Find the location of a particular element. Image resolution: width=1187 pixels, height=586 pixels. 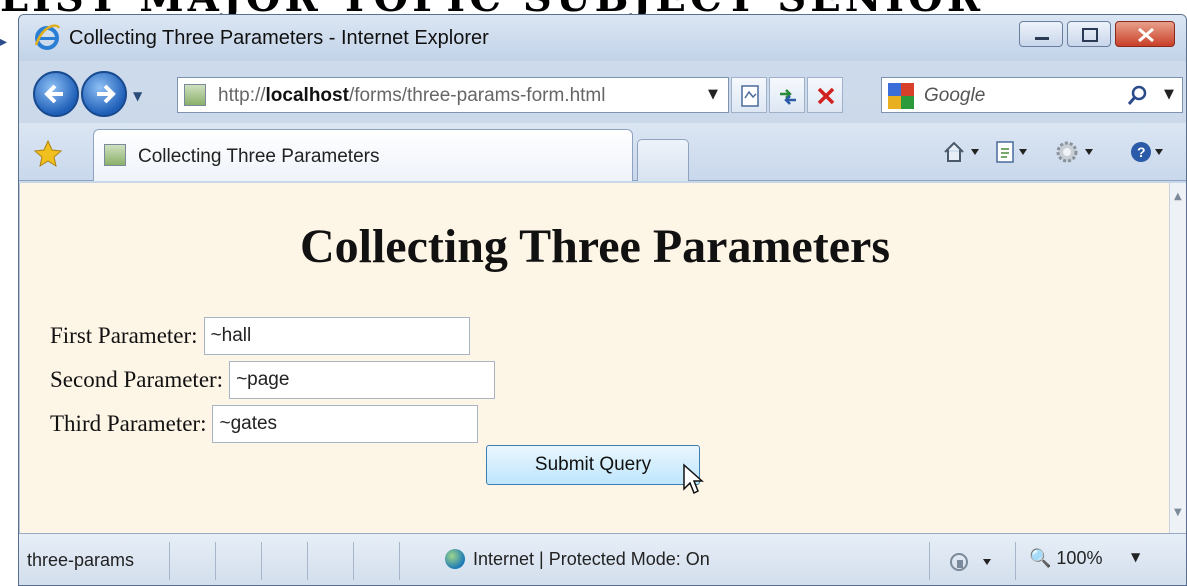

first-parameter-row: First Parameter: is located at coordinates (260, 336).